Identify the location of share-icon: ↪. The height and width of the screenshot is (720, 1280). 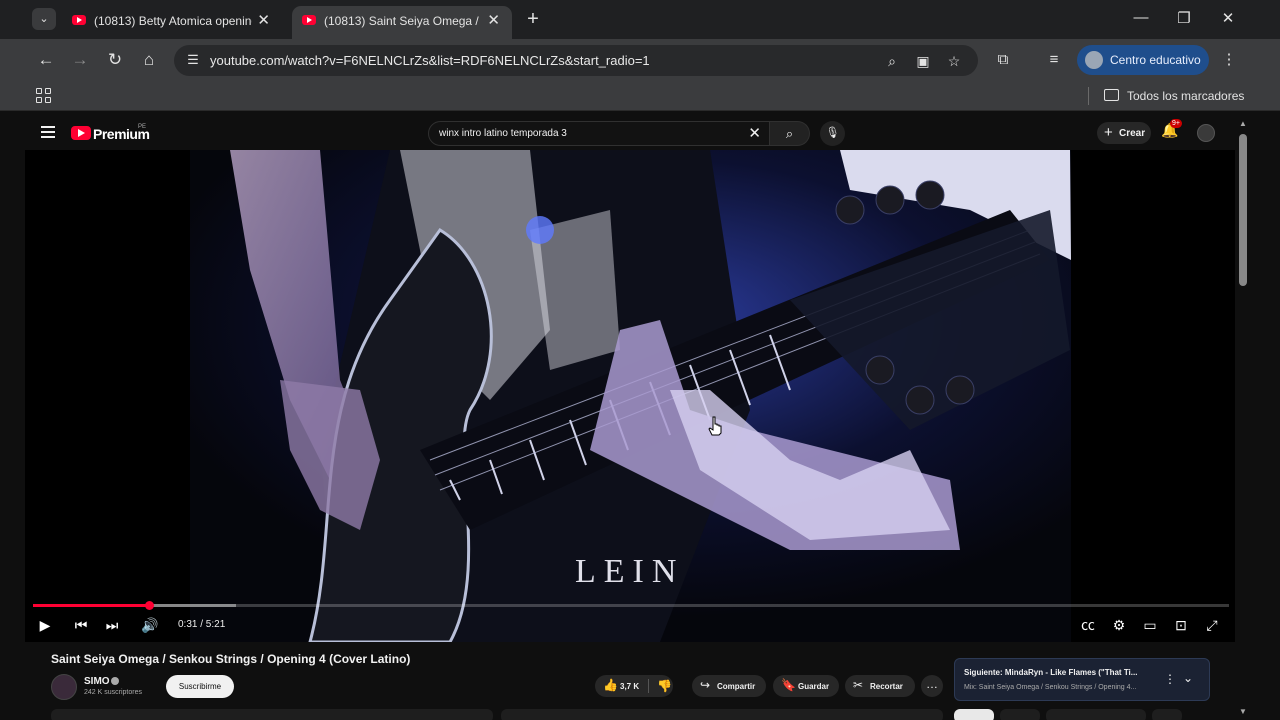
(705, 685).